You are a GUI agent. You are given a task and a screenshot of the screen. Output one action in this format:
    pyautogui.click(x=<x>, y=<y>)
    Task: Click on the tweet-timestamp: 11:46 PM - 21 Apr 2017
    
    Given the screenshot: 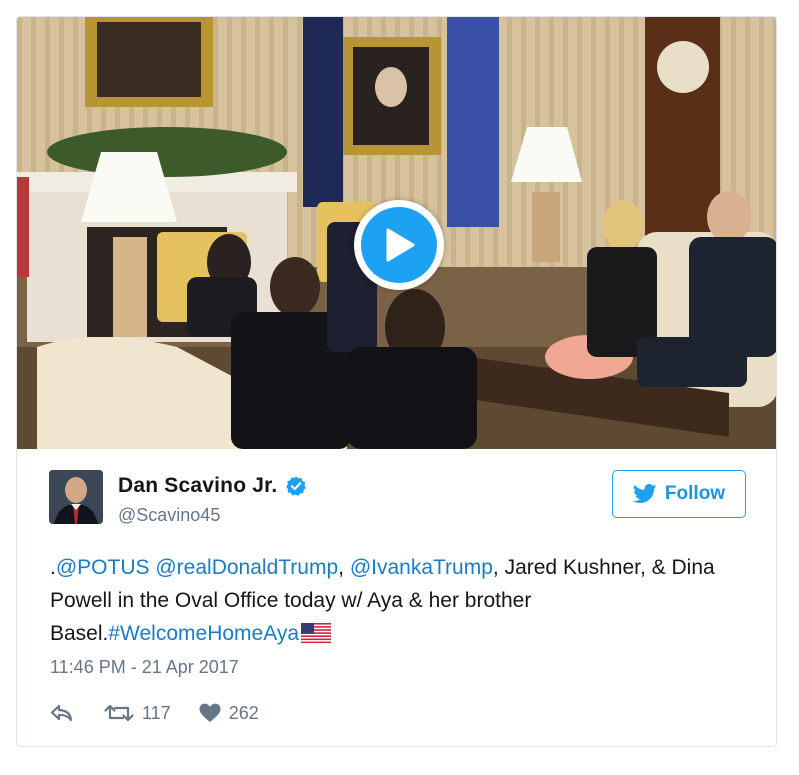 What is the action you would take?
    pyautogui.click(x=144, y=667)
    